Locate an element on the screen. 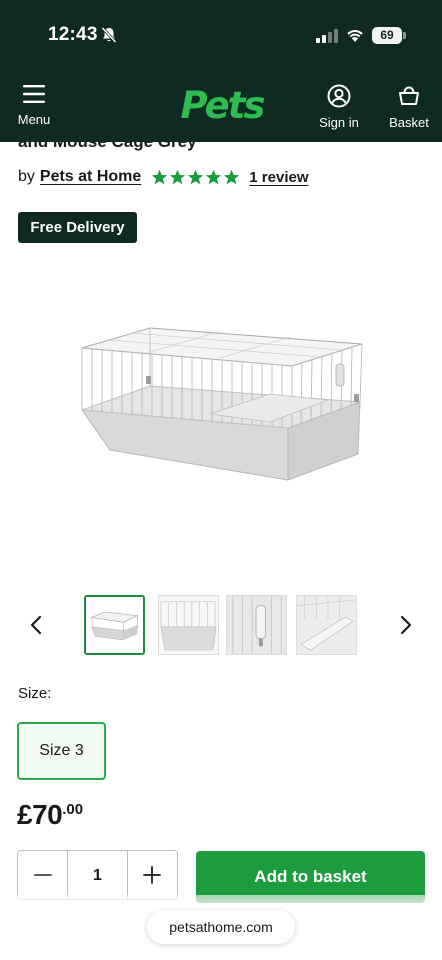 This screenshot has width=442, height=960. minus-icon is located at coordinates (42, 875).